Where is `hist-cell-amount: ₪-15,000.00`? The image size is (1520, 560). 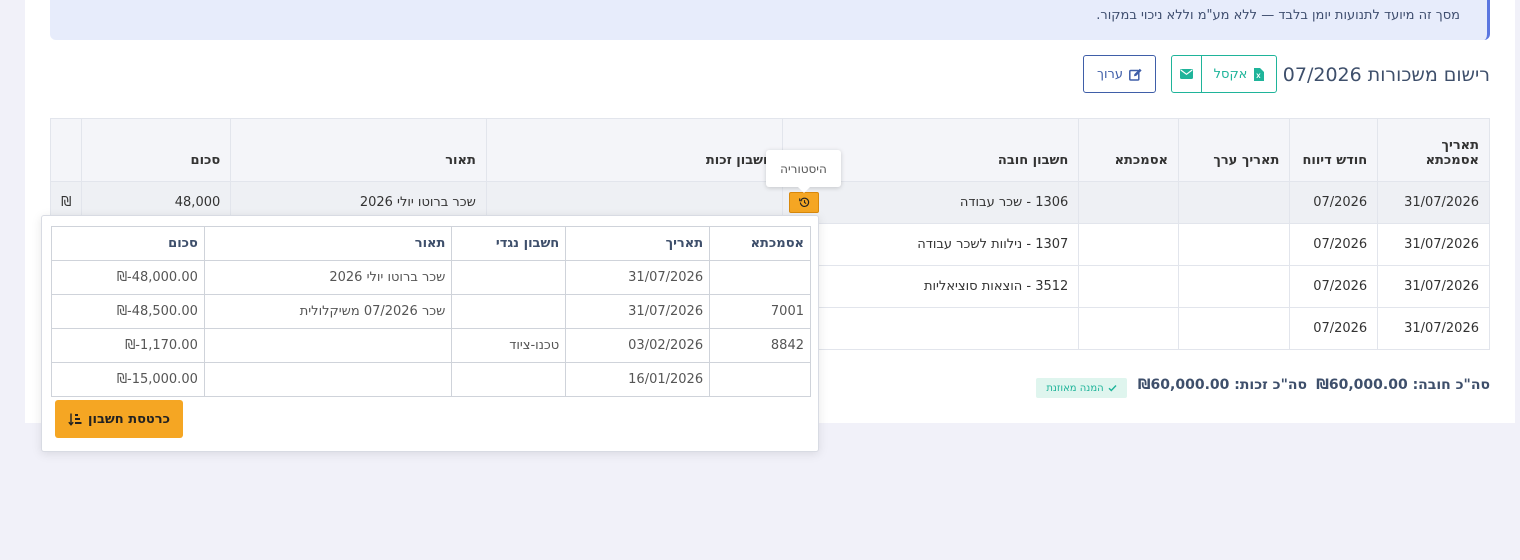
hist-cell-amount: ₪-15,000.00 is located at coordinates (128, 379).